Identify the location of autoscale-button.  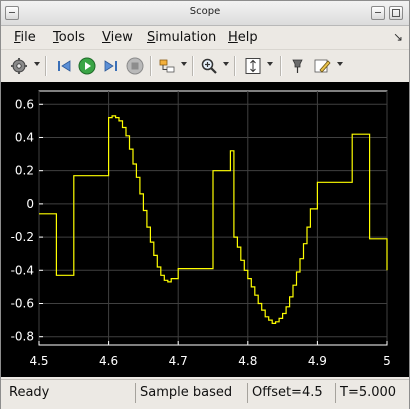
(253, 66).